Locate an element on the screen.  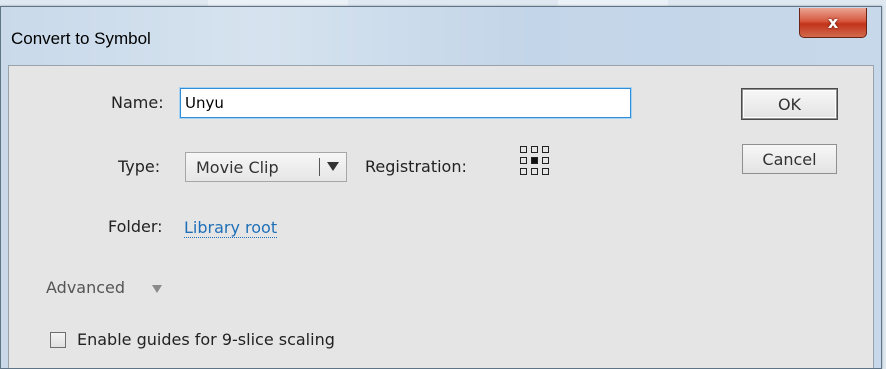
slice-scaling-checkbox is located at coordinates (58, 340).